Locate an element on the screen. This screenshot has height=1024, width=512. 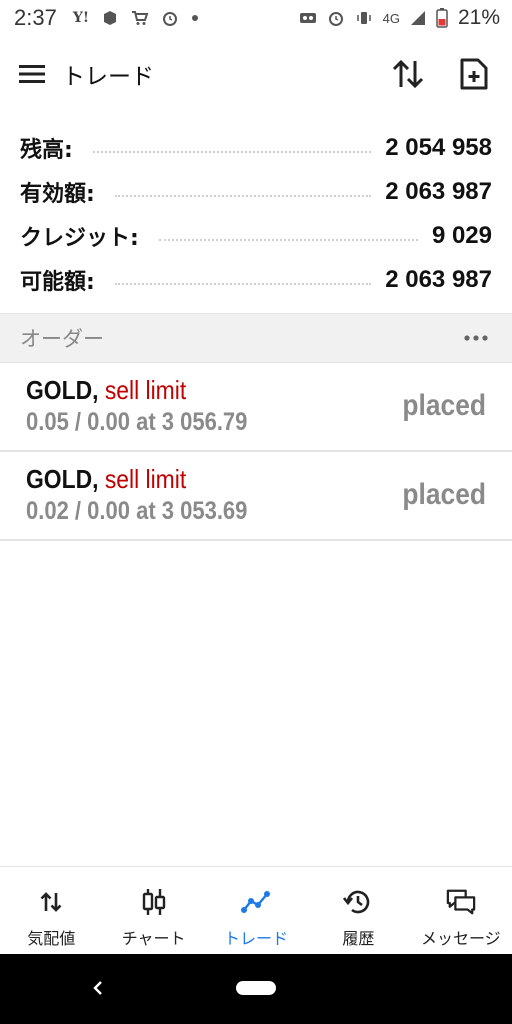
nav-messages: メッセージ is located at coordinates (461, 910).